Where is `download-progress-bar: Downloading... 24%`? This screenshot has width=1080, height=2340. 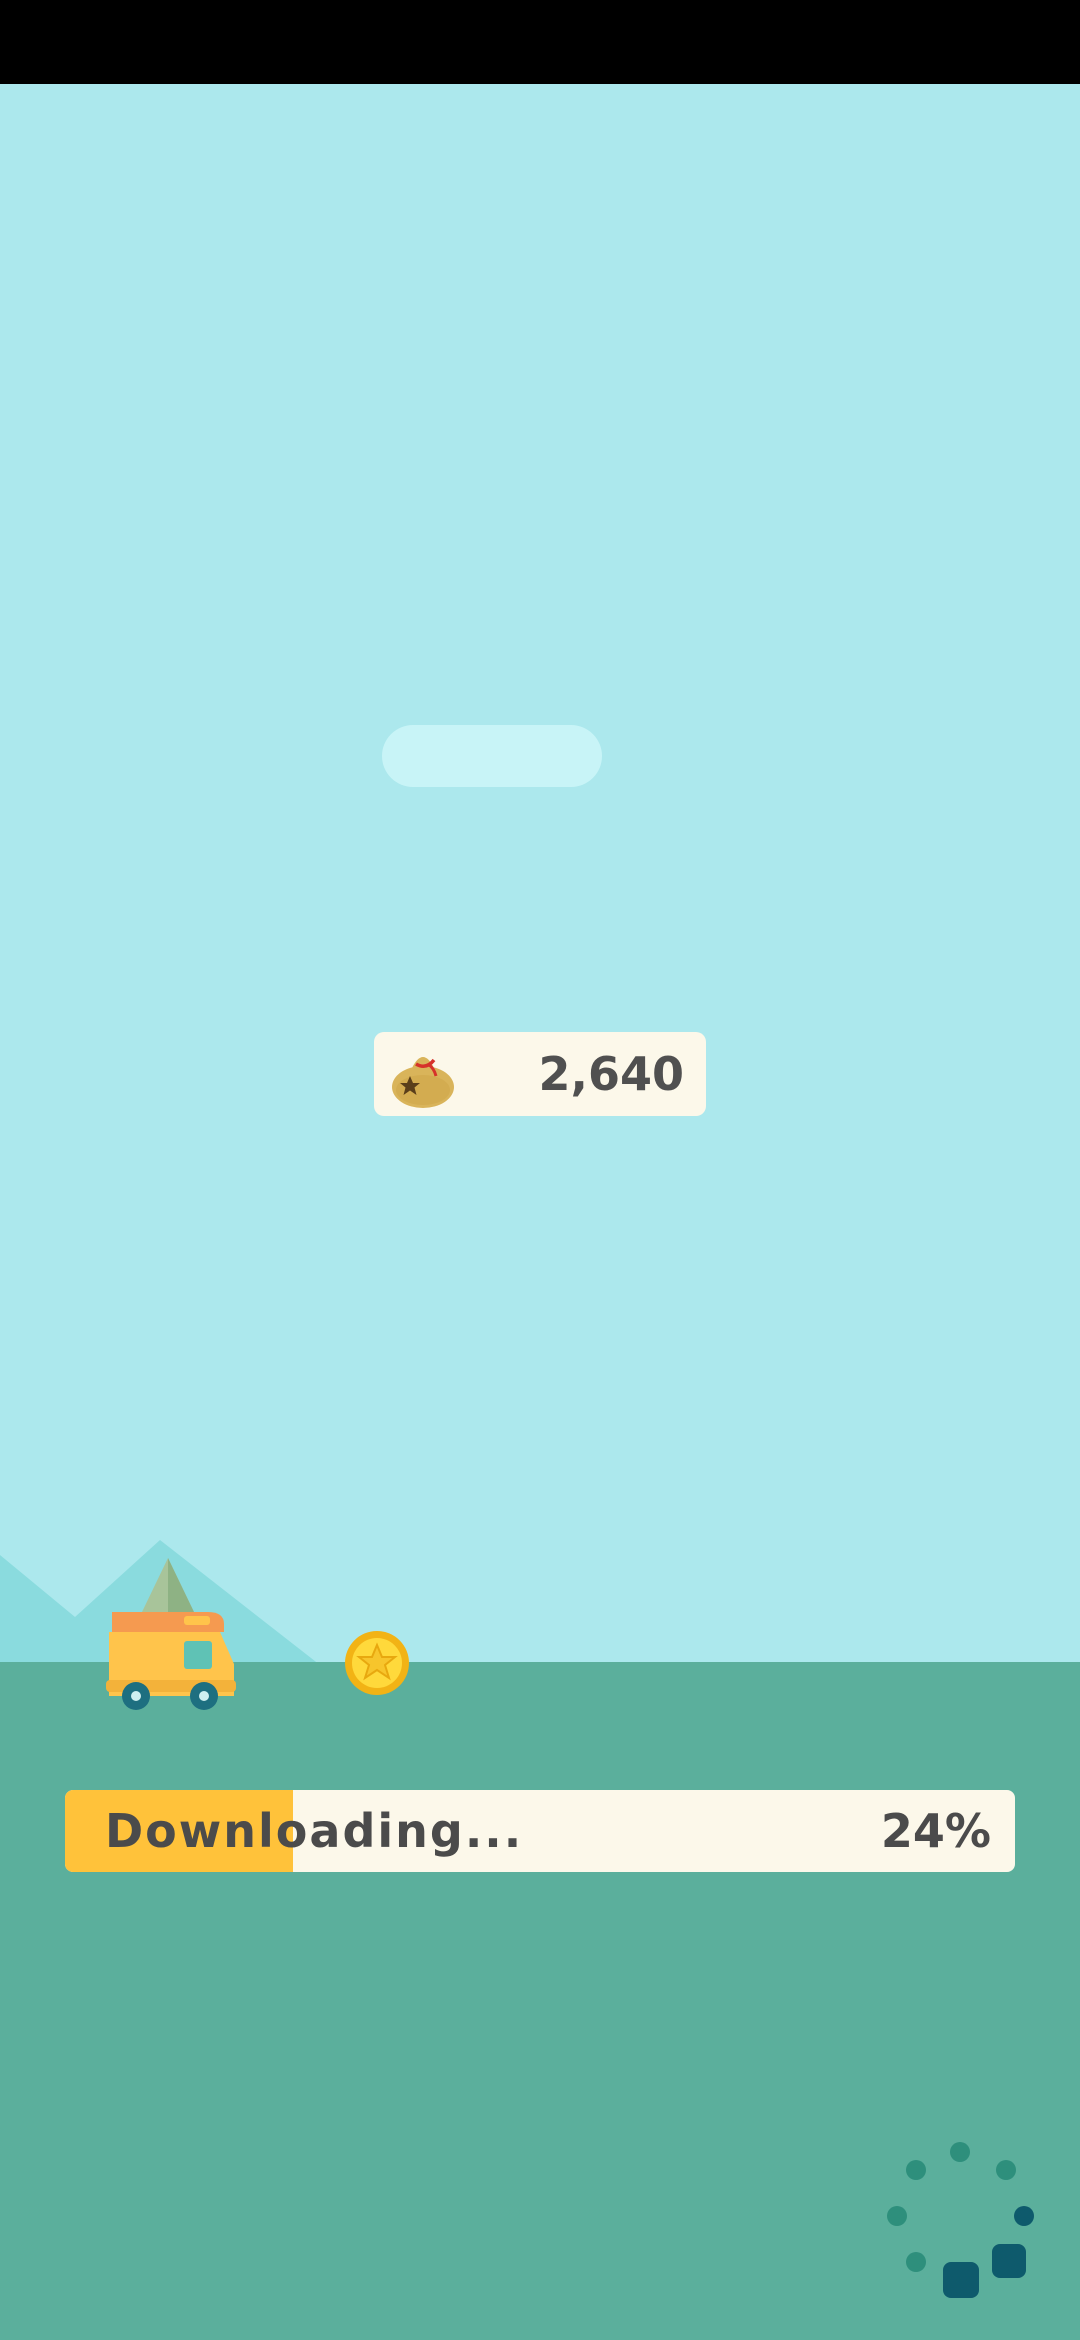 download-progress-bar: Downloading... 24% is located at coordinates (540, 1831).